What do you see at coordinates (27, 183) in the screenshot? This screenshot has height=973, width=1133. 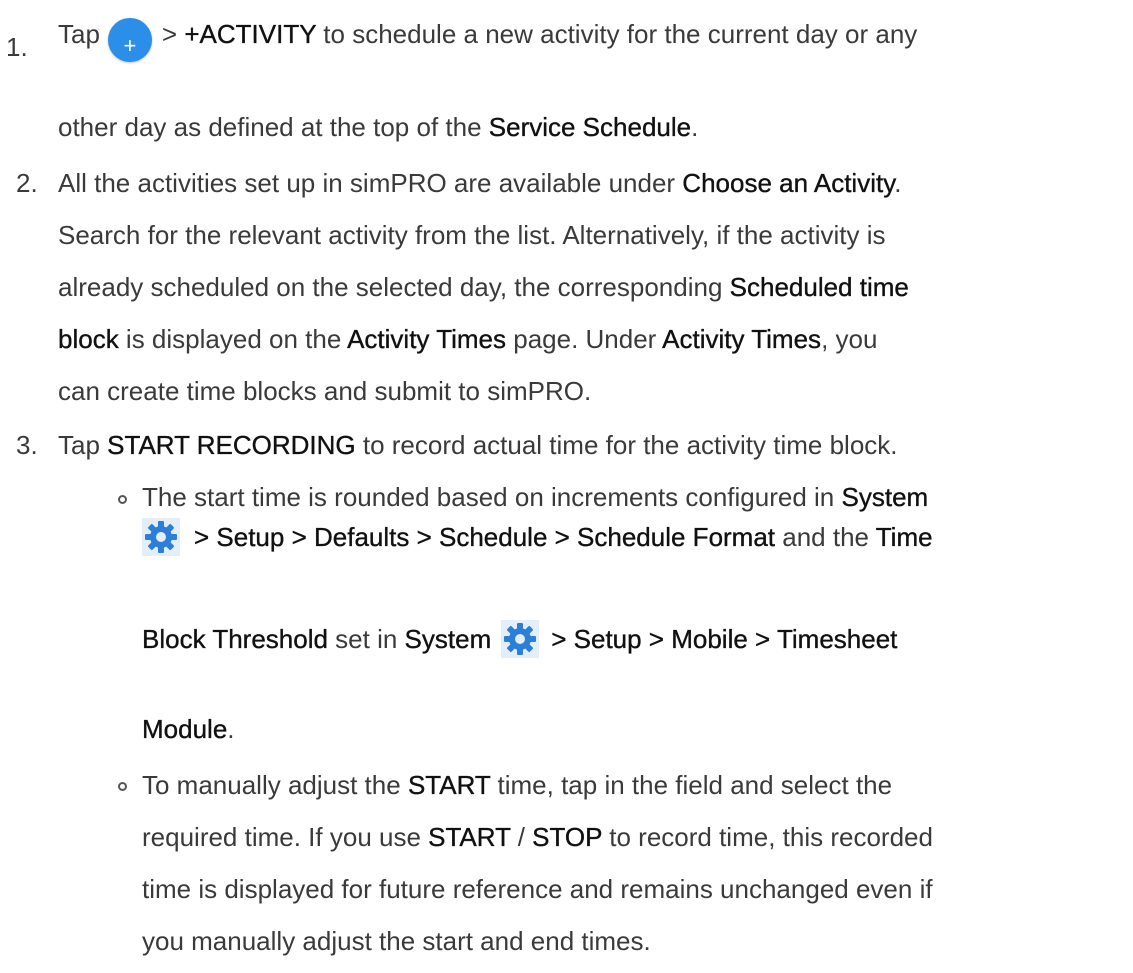 I see `list-number-2: 2.` at bounding box center [27, 183].